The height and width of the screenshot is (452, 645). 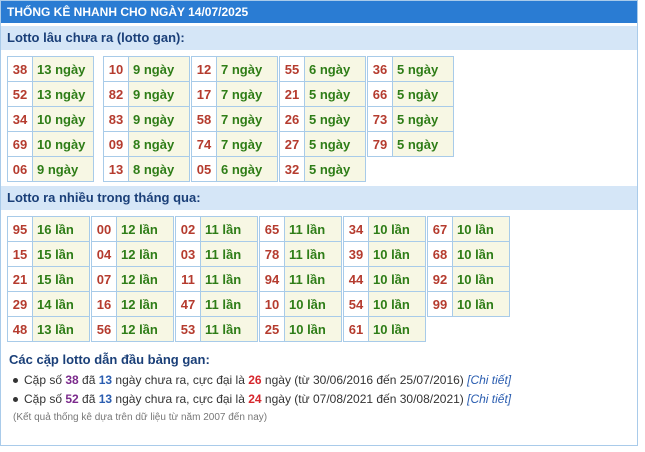 I want to click on frequent-number: 56, so click(x=104, y=329).